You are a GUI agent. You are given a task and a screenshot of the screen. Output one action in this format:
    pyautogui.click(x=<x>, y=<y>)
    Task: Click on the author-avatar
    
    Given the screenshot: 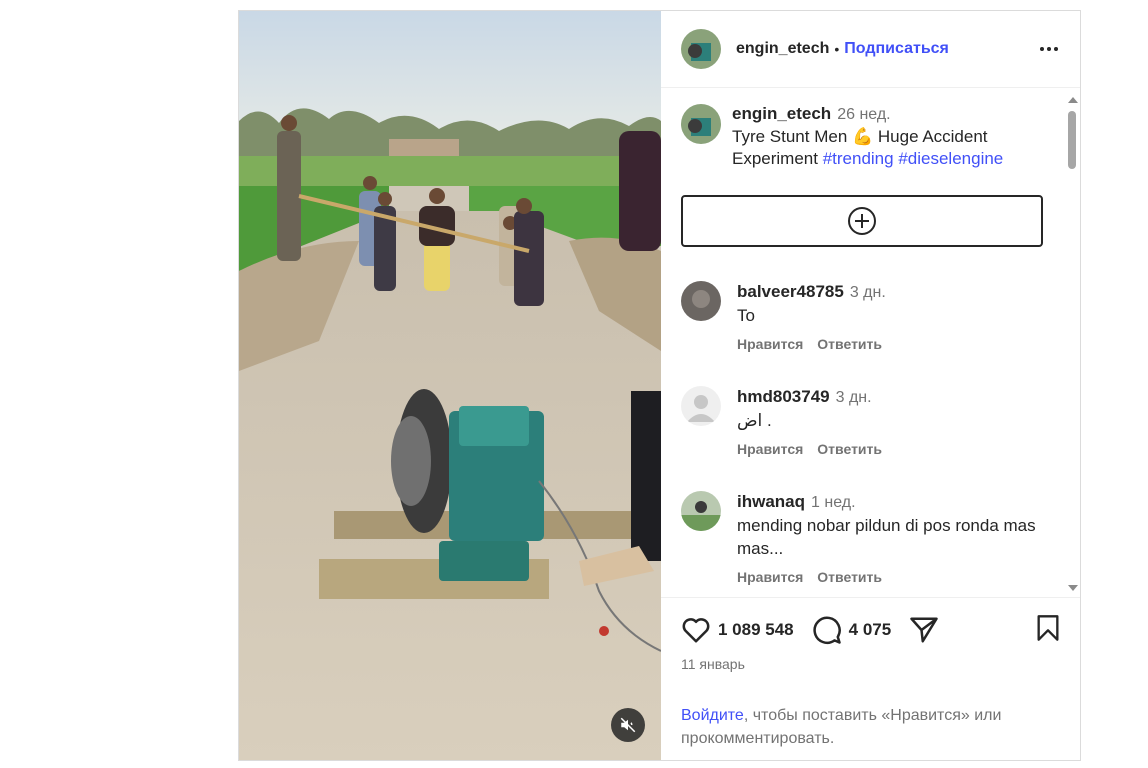 What is the action you would take?
    pyautogui.click(x=701, y=49)
    